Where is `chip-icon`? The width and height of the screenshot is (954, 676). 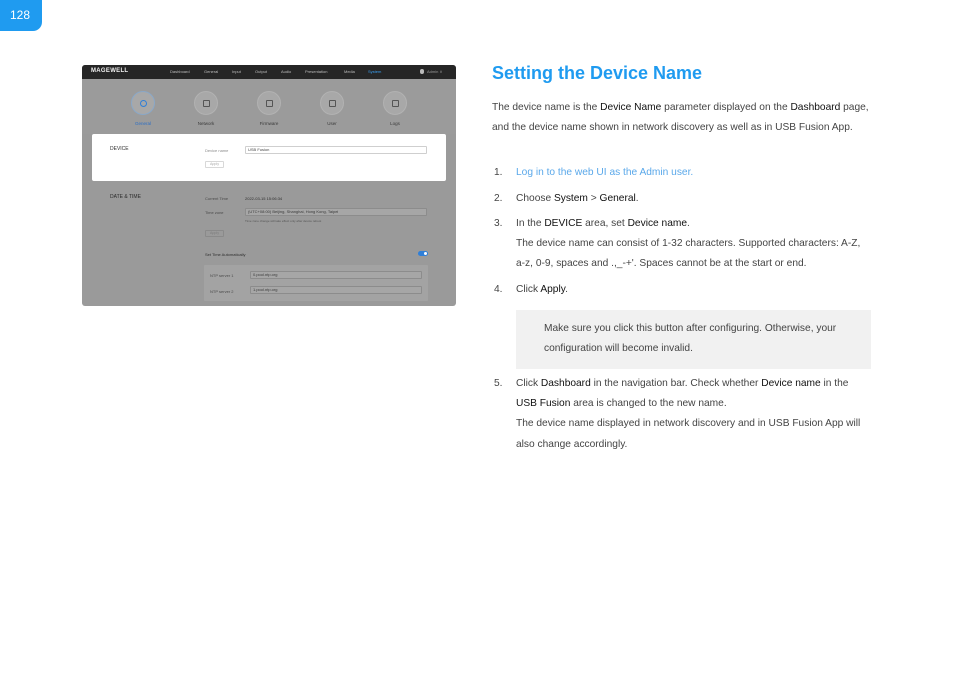
chip-icon is located at coordinates (269, 103).